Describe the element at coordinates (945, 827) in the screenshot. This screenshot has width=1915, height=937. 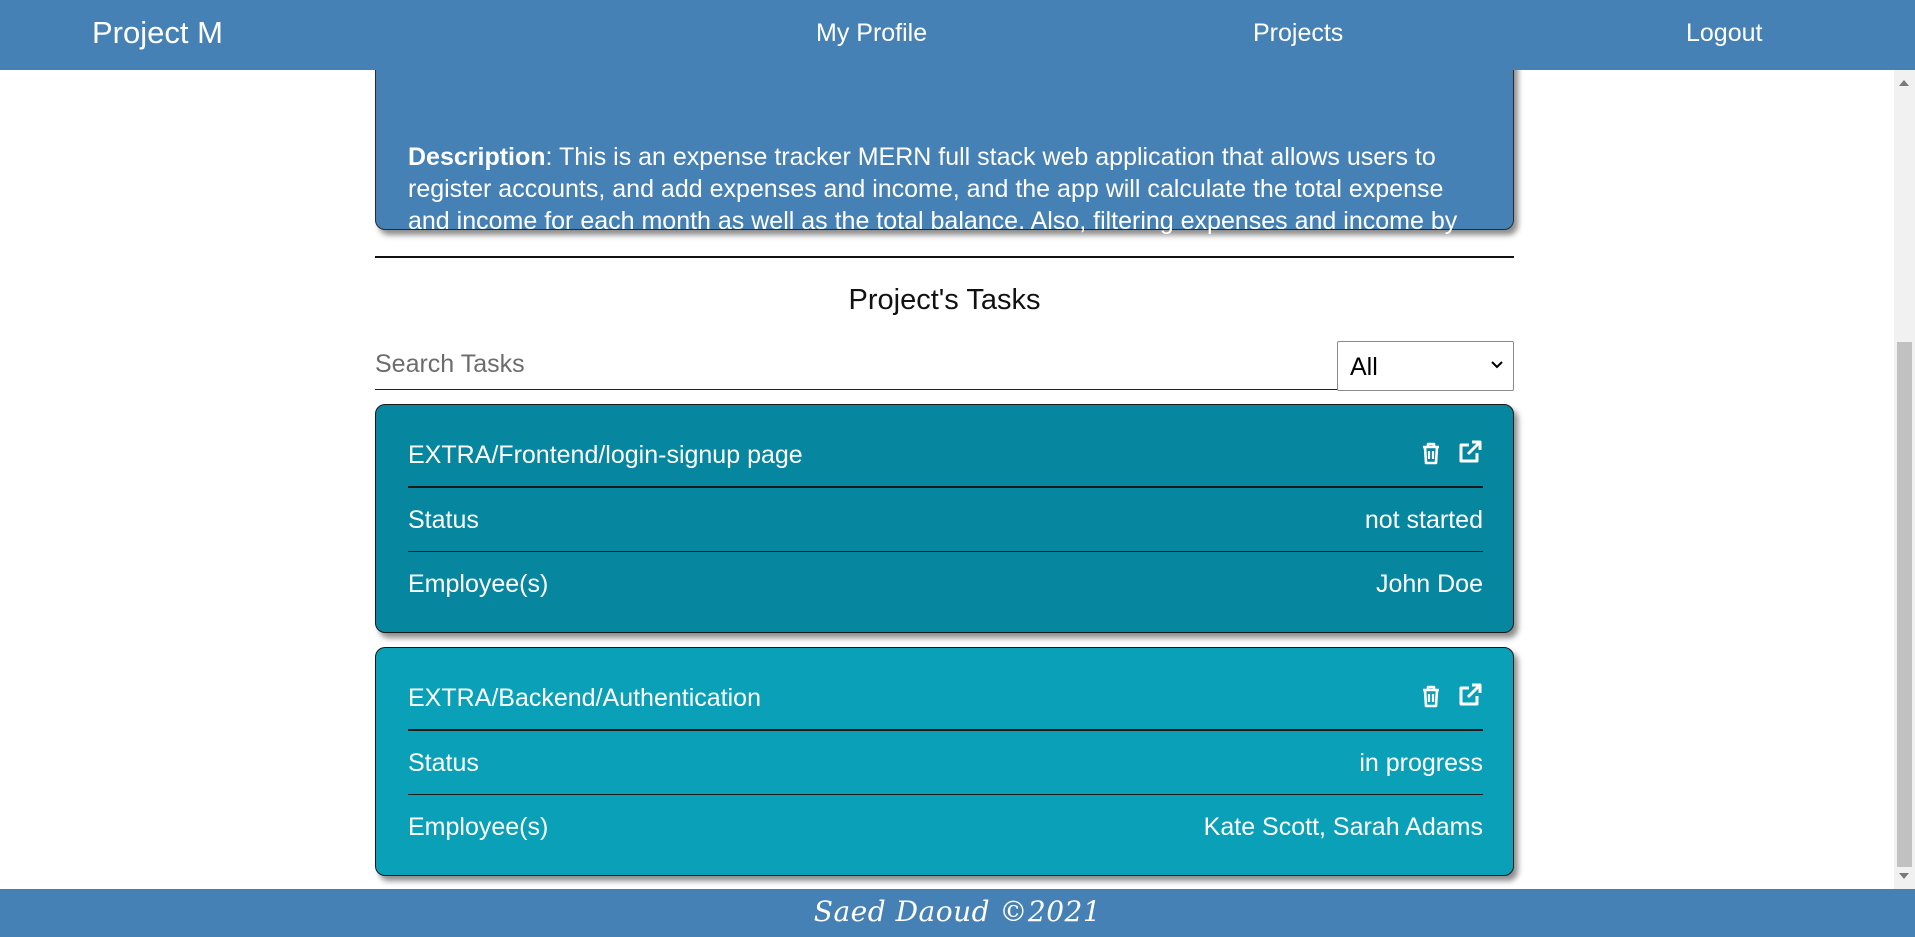
I see `task-employees-row: Employee(s) Kate Scott, Sarah Adams` at that location.